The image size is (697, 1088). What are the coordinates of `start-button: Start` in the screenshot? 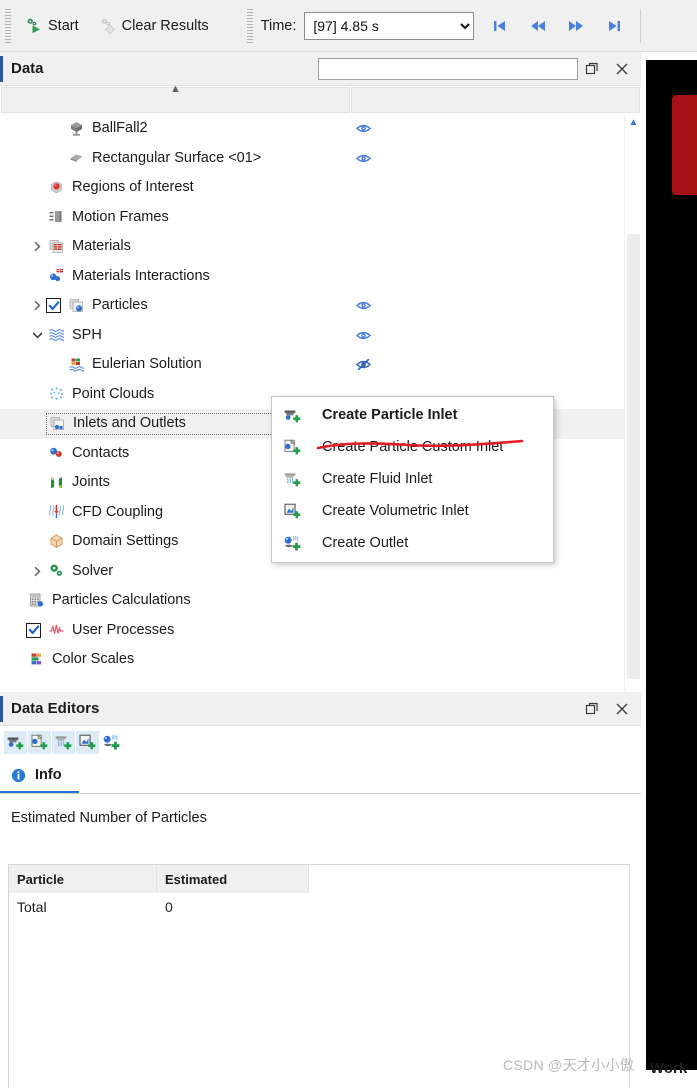 It's located at (52, 26).